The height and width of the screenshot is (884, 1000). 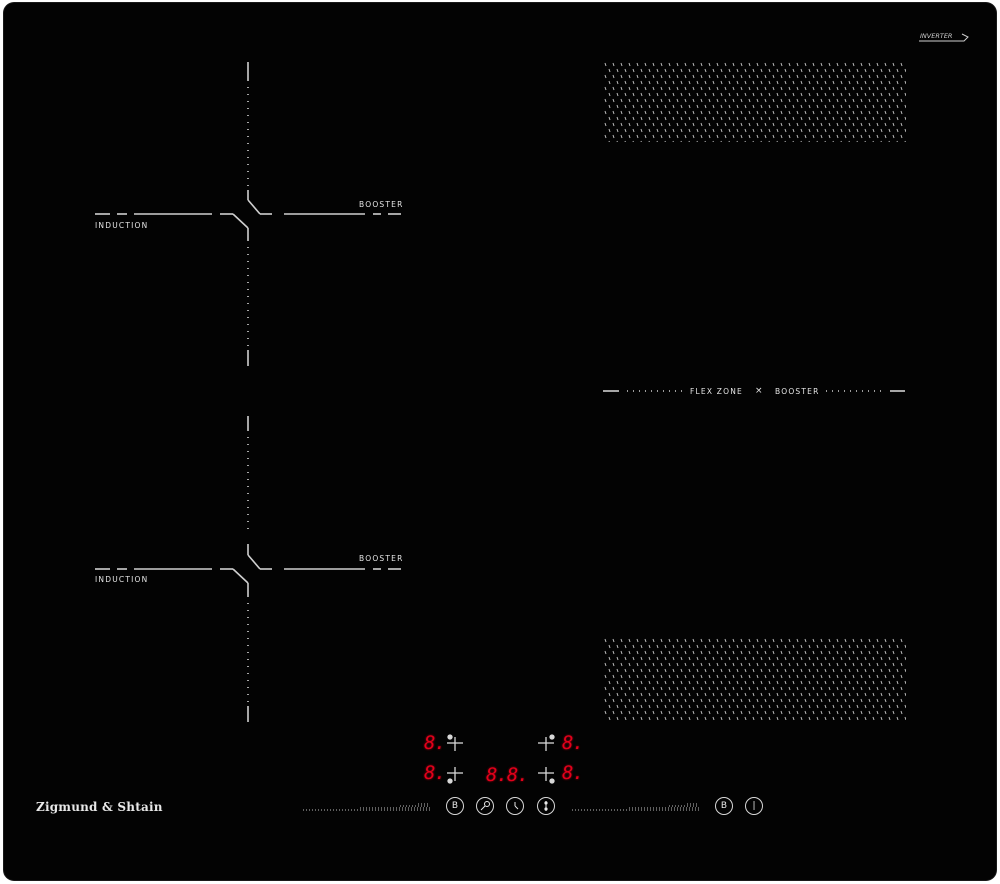 What do you see at coordinates (99, 807) in the screenshot?
I see `brand-logo: Zigmund & Shtain` at bounding box center [99, 807].